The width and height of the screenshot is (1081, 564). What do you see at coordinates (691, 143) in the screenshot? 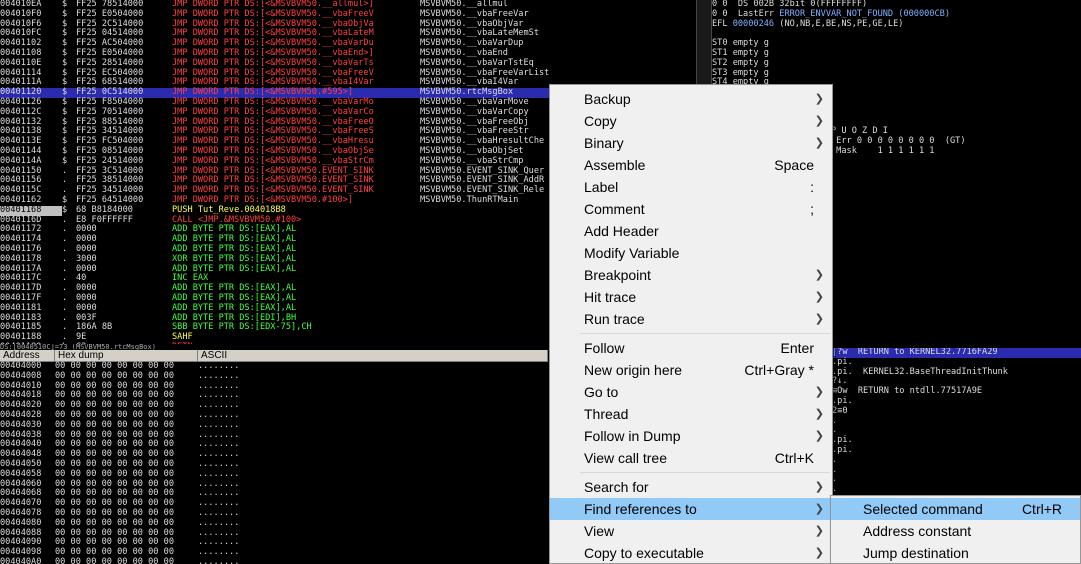
I see `menu-item-binary: Binary ❯` at bounding box center [691, 143].